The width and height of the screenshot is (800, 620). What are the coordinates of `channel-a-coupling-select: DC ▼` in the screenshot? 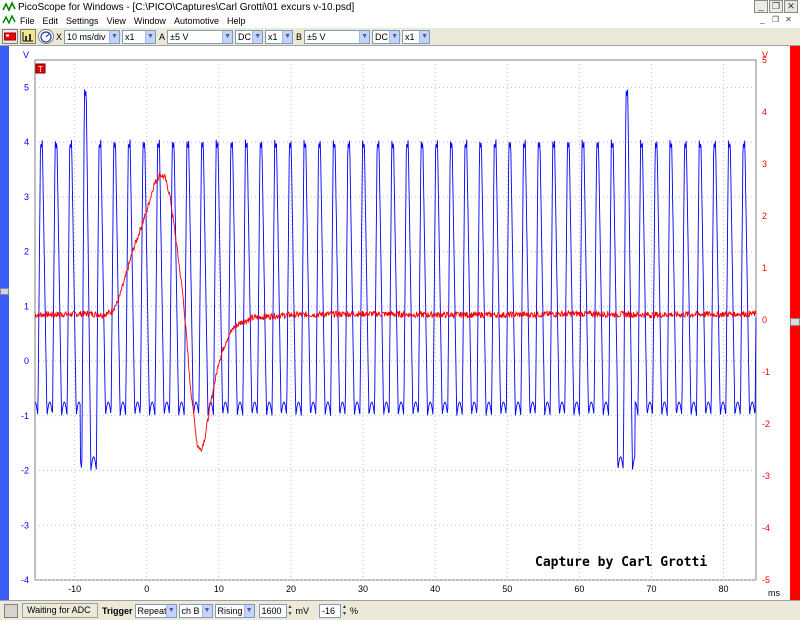 It's located at (249, 36).